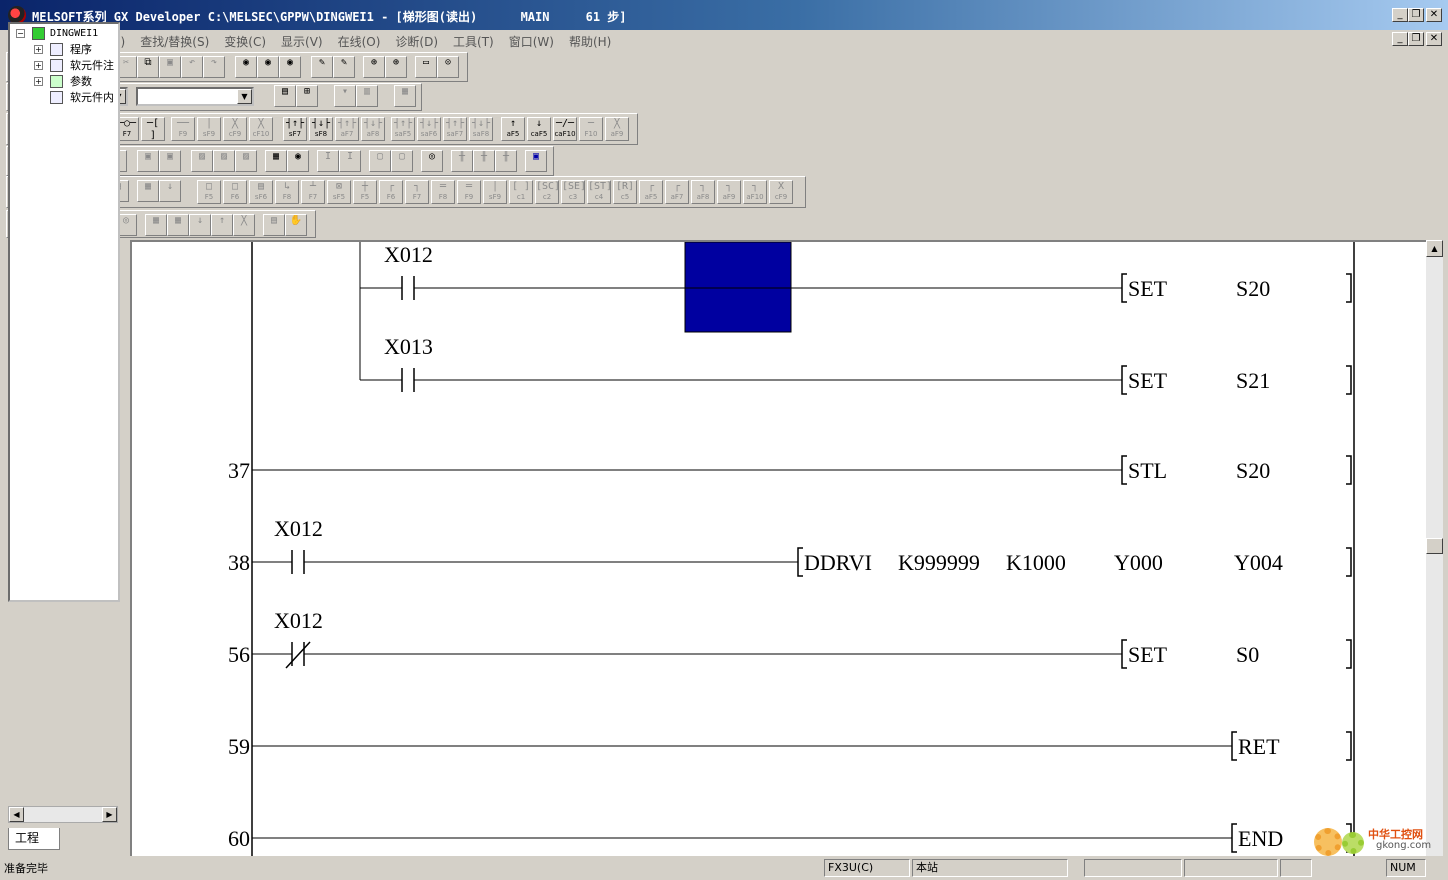  I want to click on convert-online-icon: ▨, so click(246, 161).